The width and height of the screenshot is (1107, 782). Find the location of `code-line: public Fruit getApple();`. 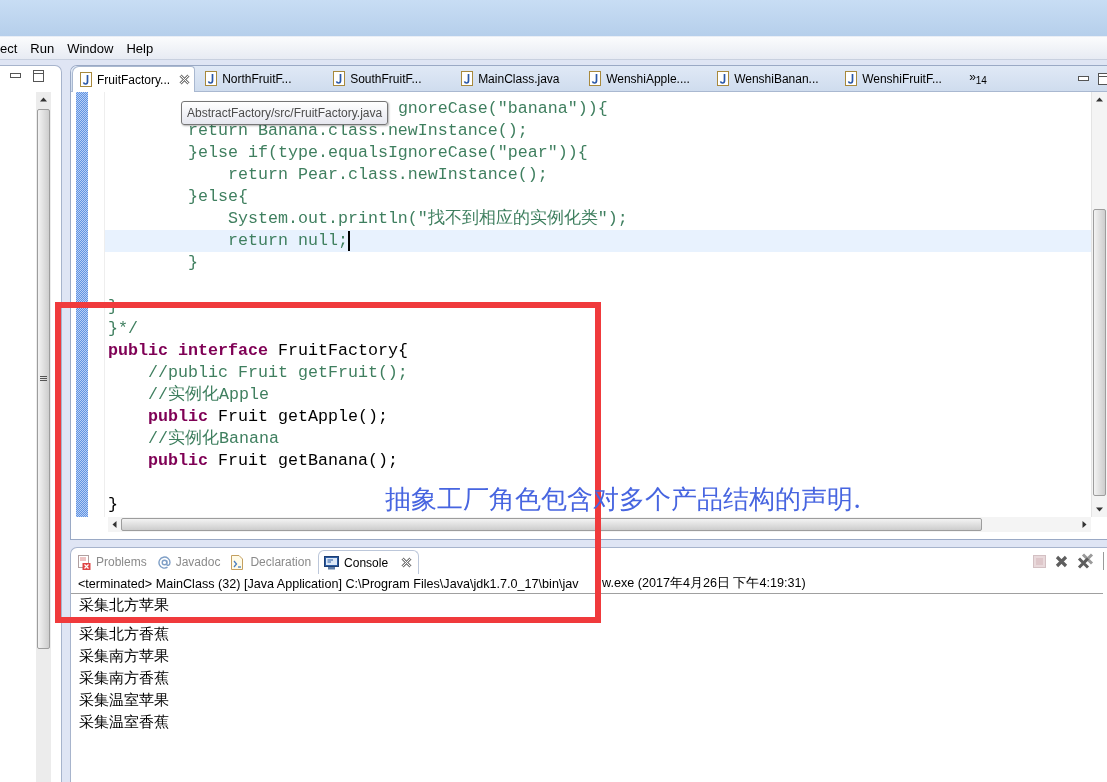

code-line: public Fruit getApple(); is located at coordinates (268, 417).